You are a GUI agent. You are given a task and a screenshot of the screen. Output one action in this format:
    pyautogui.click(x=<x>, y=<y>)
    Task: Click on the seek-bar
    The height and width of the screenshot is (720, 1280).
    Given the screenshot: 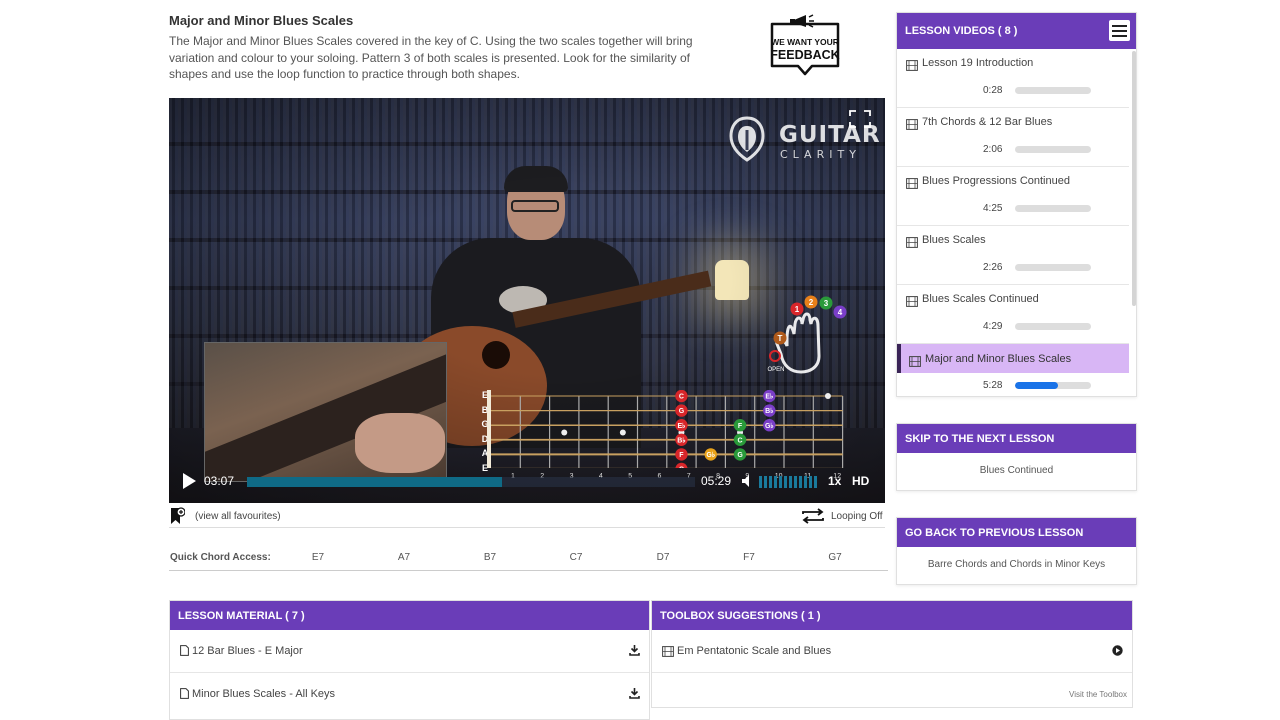 What is the action you would take?
    pyautogui.click(x=471, y=482)
    